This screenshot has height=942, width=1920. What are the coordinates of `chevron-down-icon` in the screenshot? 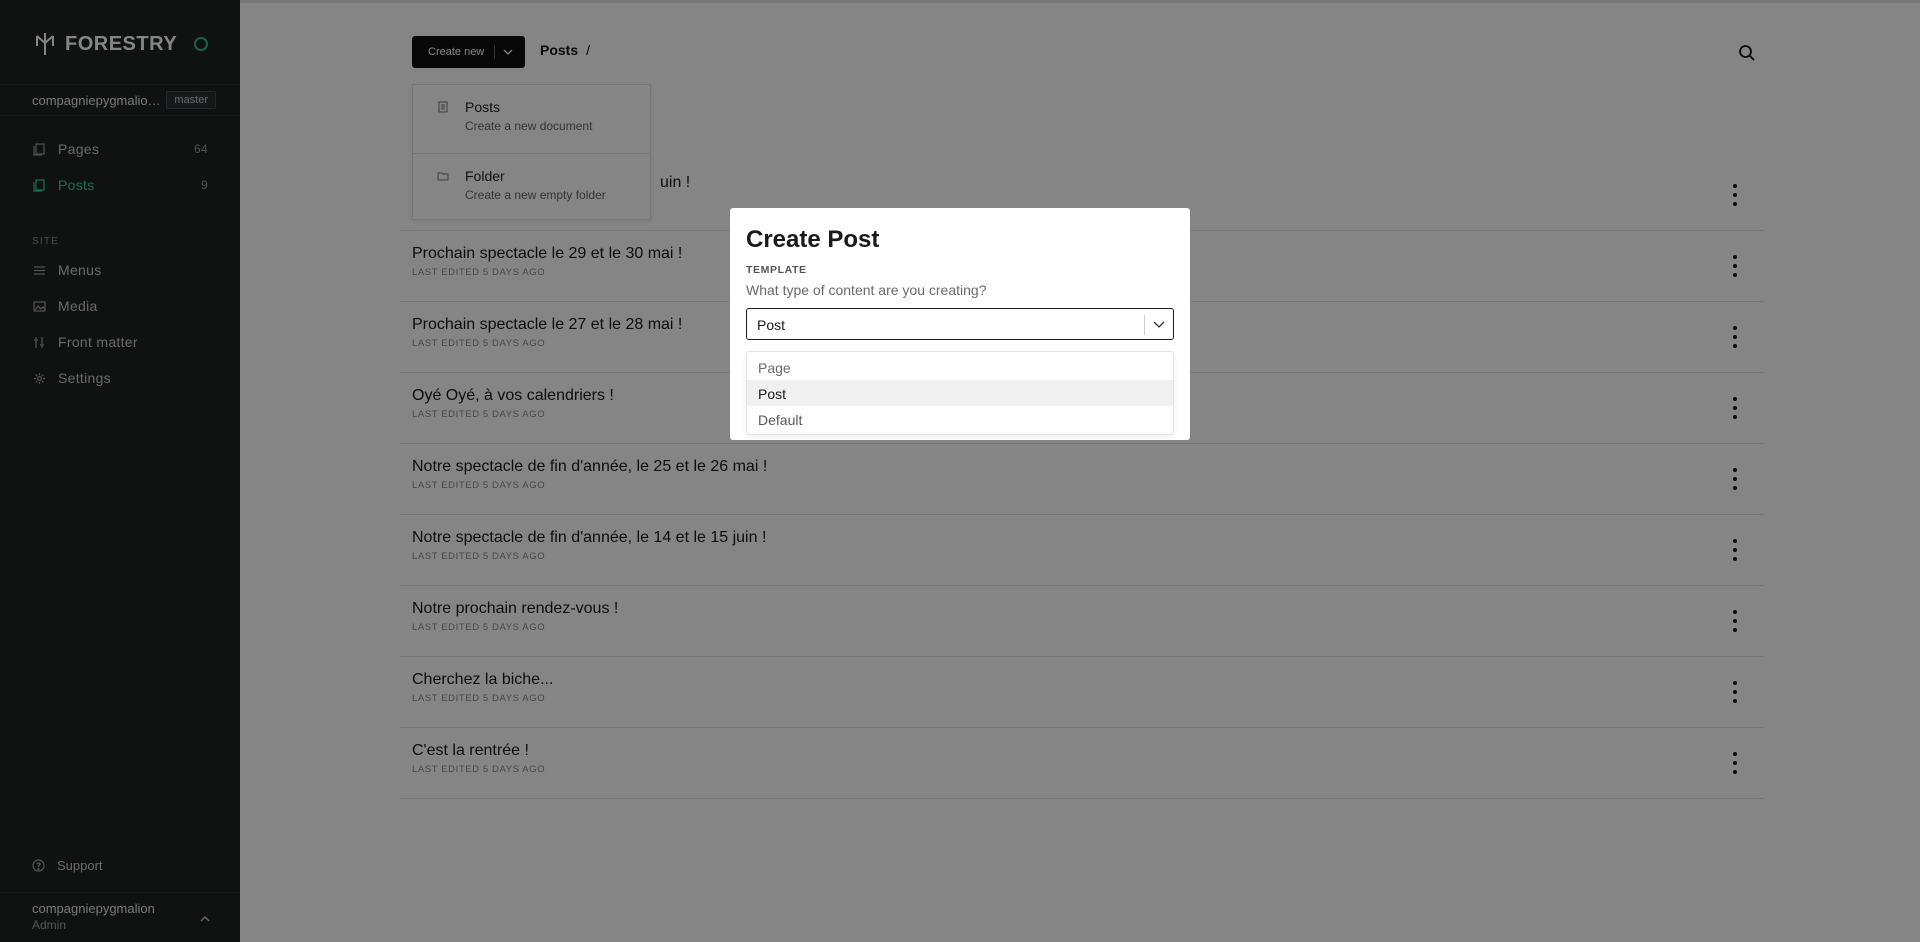 It's located at (1159, 324).